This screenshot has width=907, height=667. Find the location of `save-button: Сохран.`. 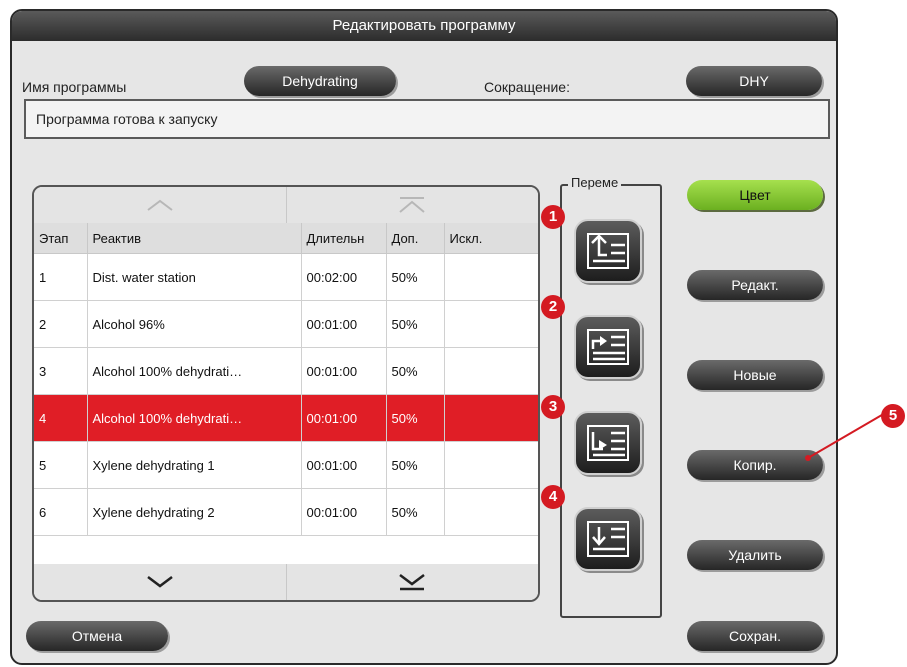

save-button: Сохран. is located at coordinates (755, 636).